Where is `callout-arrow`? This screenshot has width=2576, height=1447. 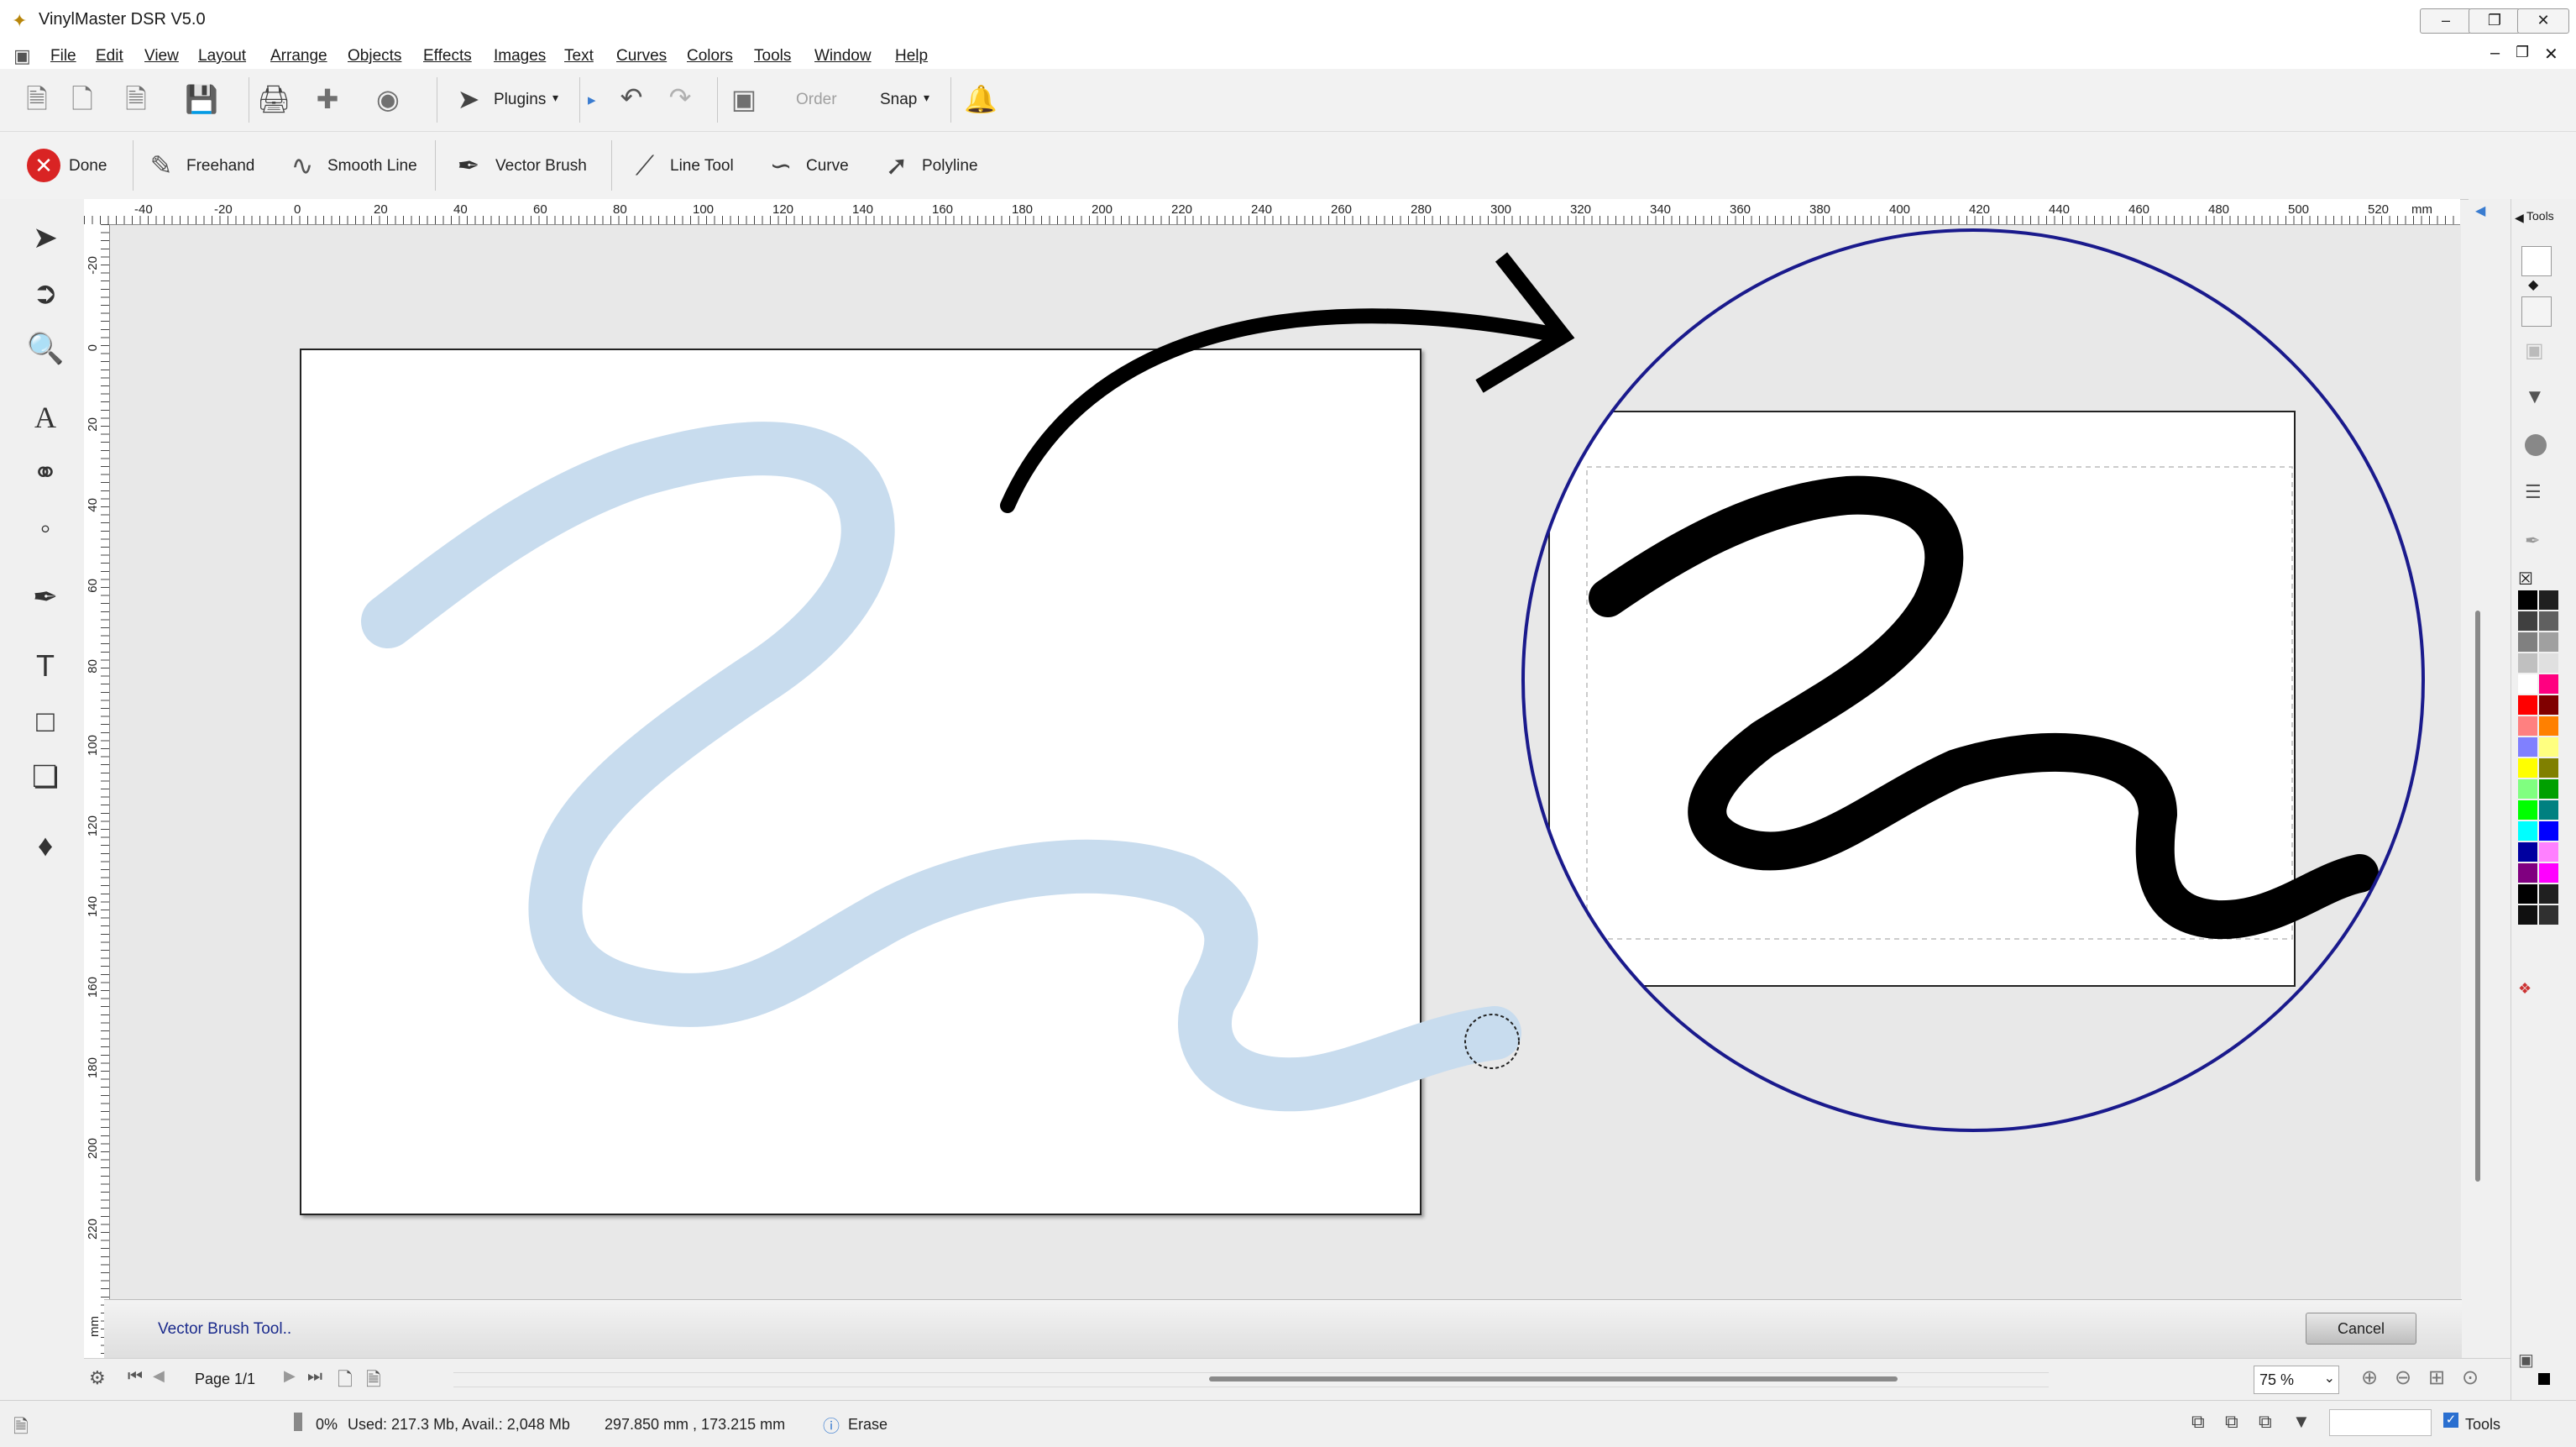
callout-arrow is located at coordinates (1284, 410).